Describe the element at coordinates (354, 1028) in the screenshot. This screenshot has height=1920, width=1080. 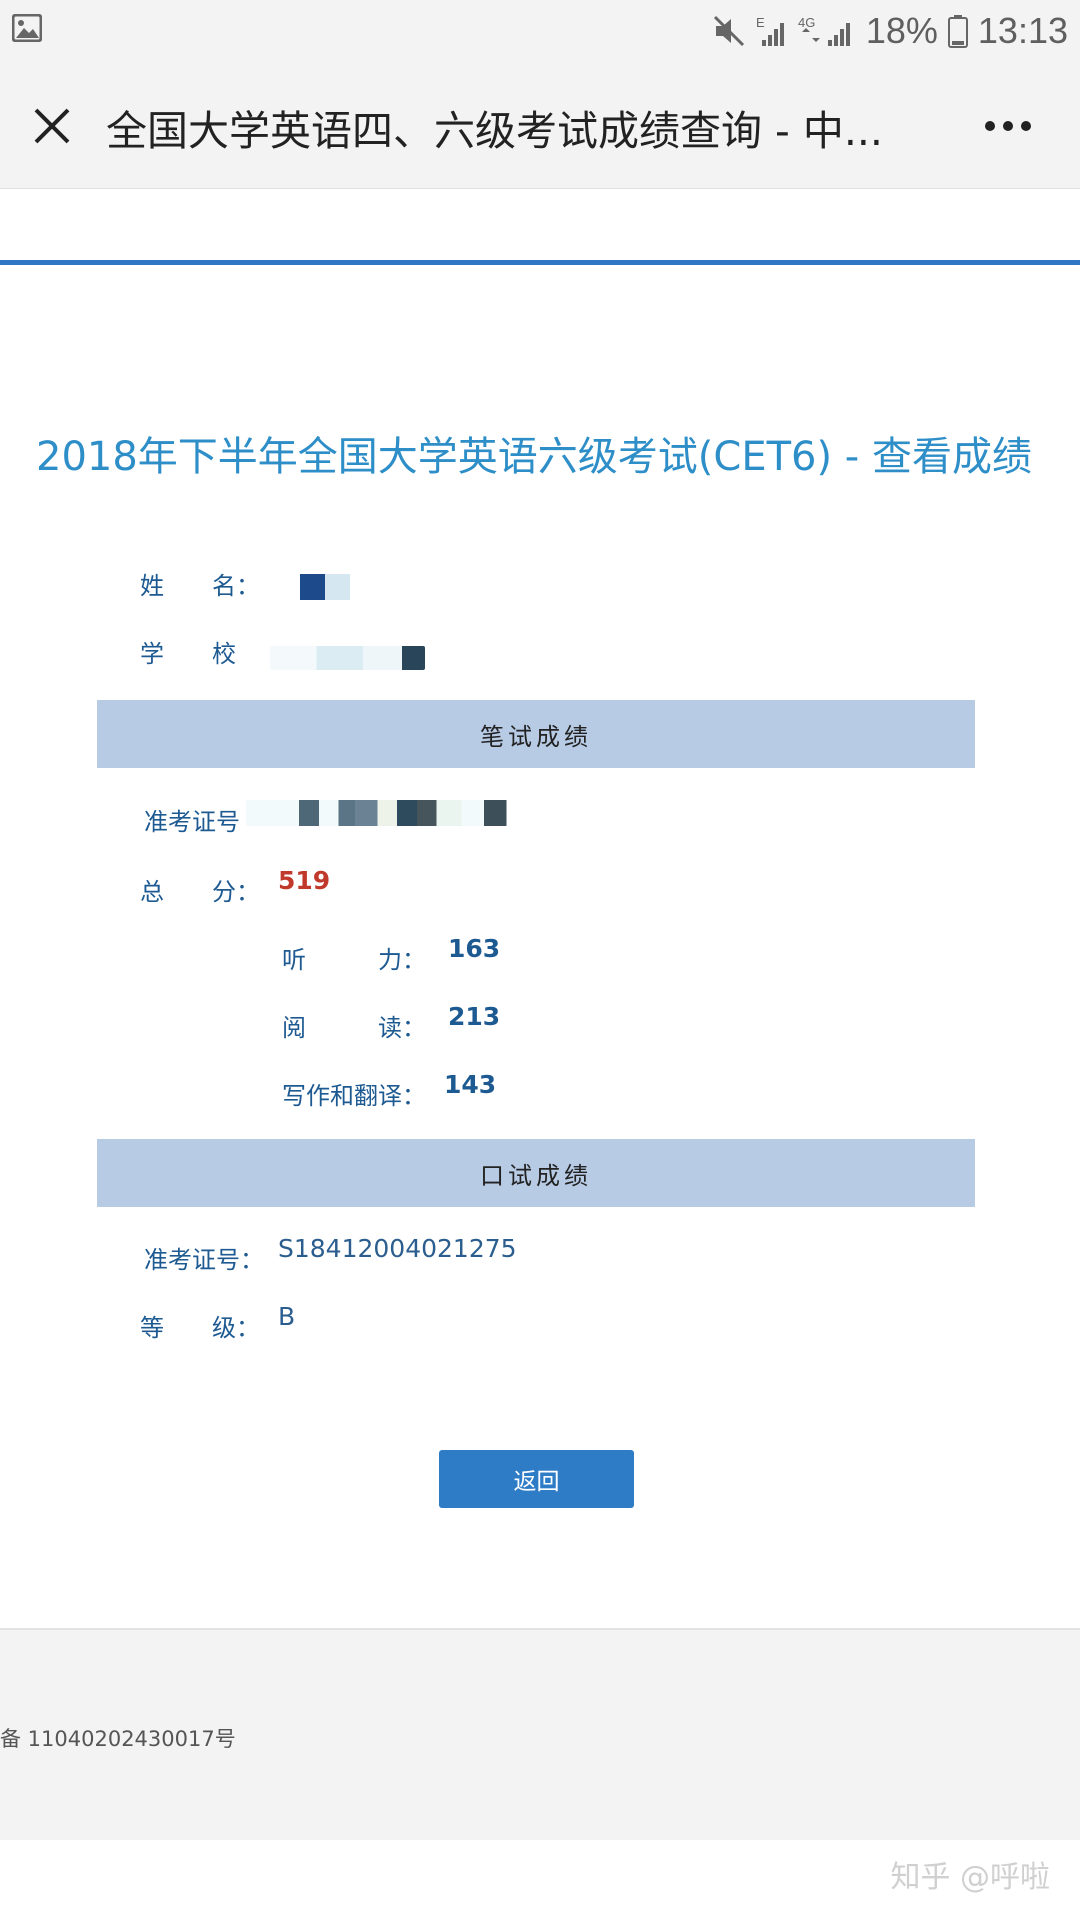
I see `reading-label: 阅 读：` at that location.